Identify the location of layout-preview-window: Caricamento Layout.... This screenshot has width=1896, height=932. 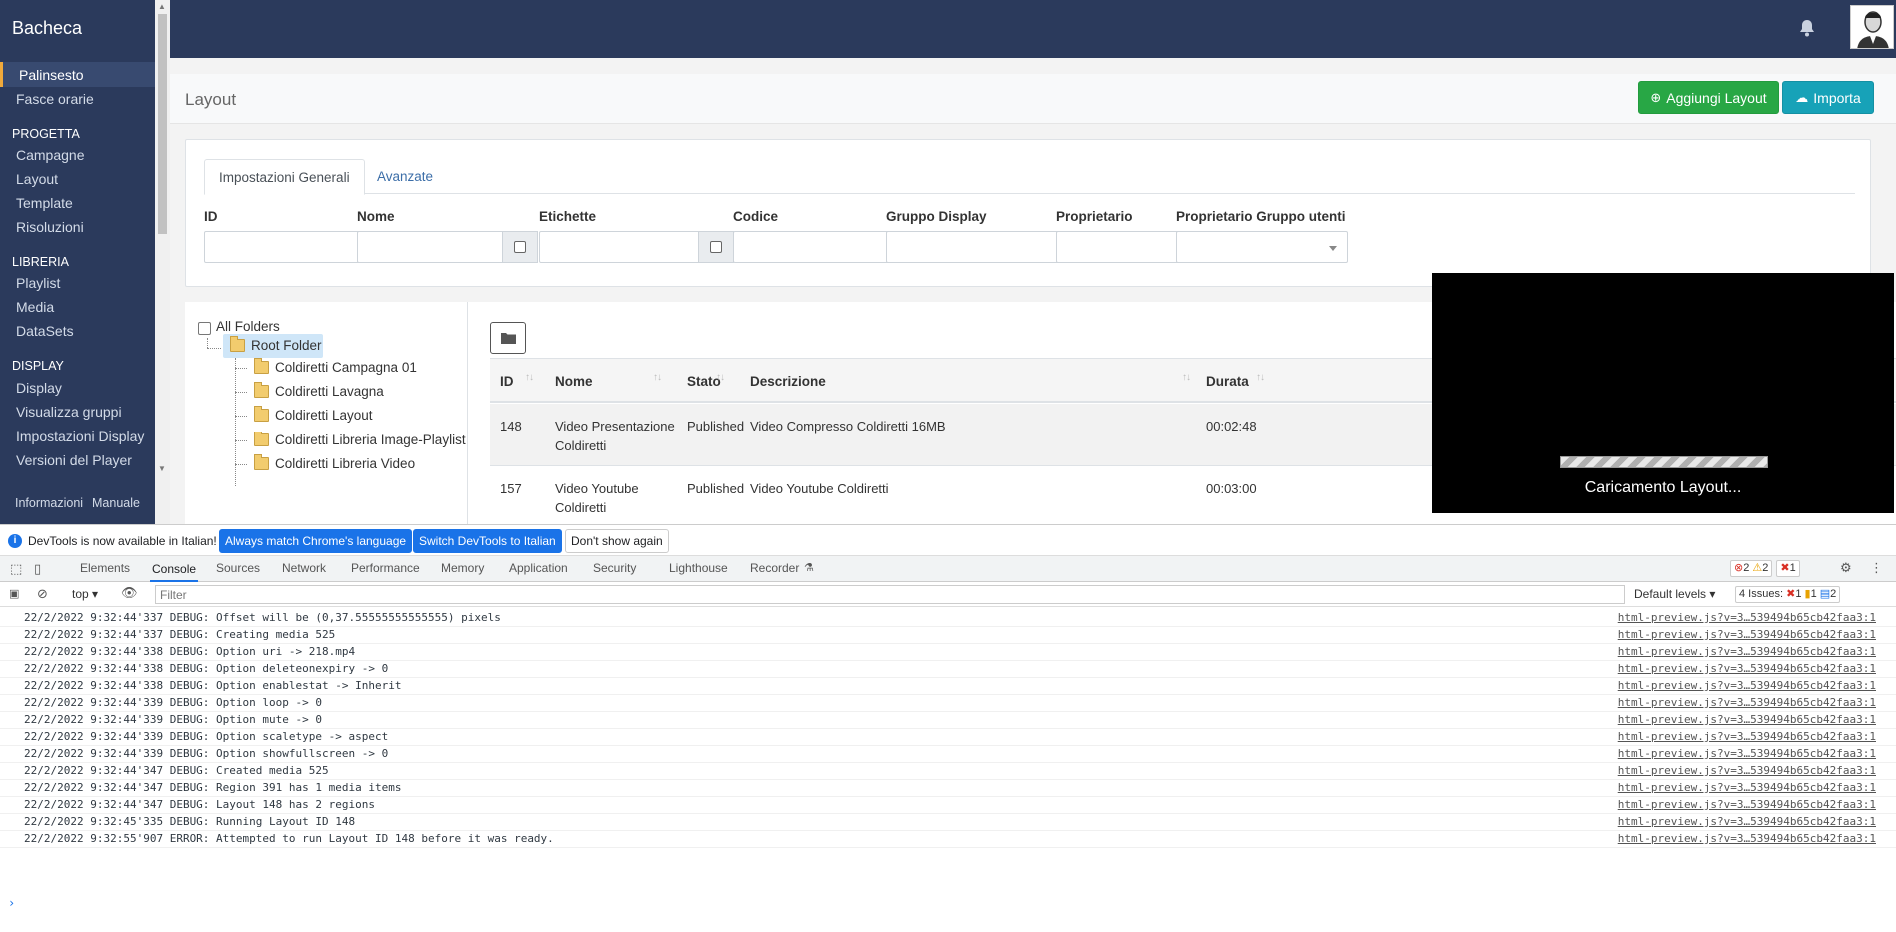
(1663, 393).